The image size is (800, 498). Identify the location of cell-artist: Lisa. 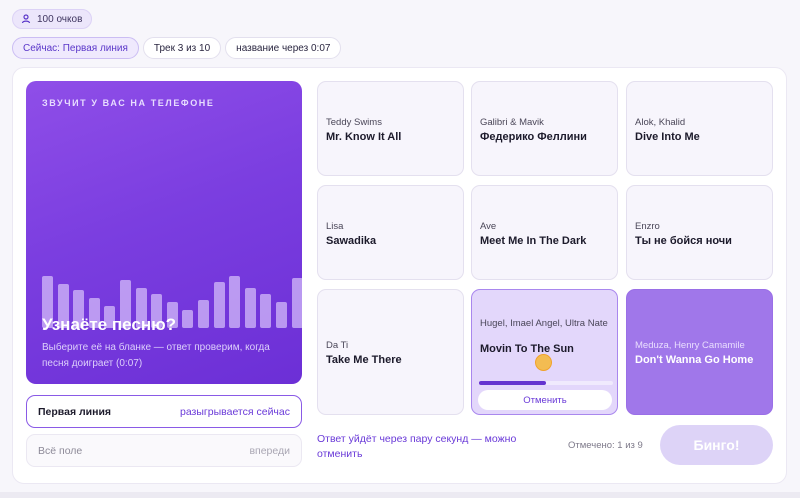
(335, 226).